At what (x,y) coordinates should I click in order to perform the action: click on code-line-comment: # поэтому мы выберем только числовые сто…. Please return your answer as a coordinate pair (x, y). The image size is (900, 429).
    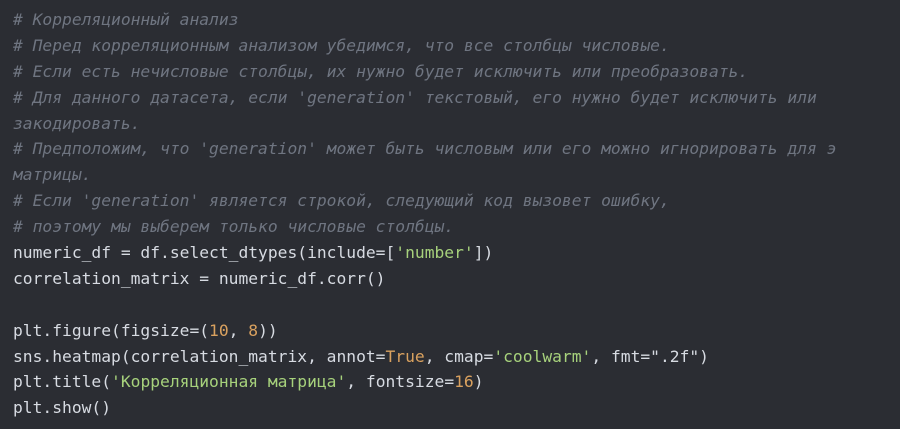
    Looking at the image, I should click on (234, 227).